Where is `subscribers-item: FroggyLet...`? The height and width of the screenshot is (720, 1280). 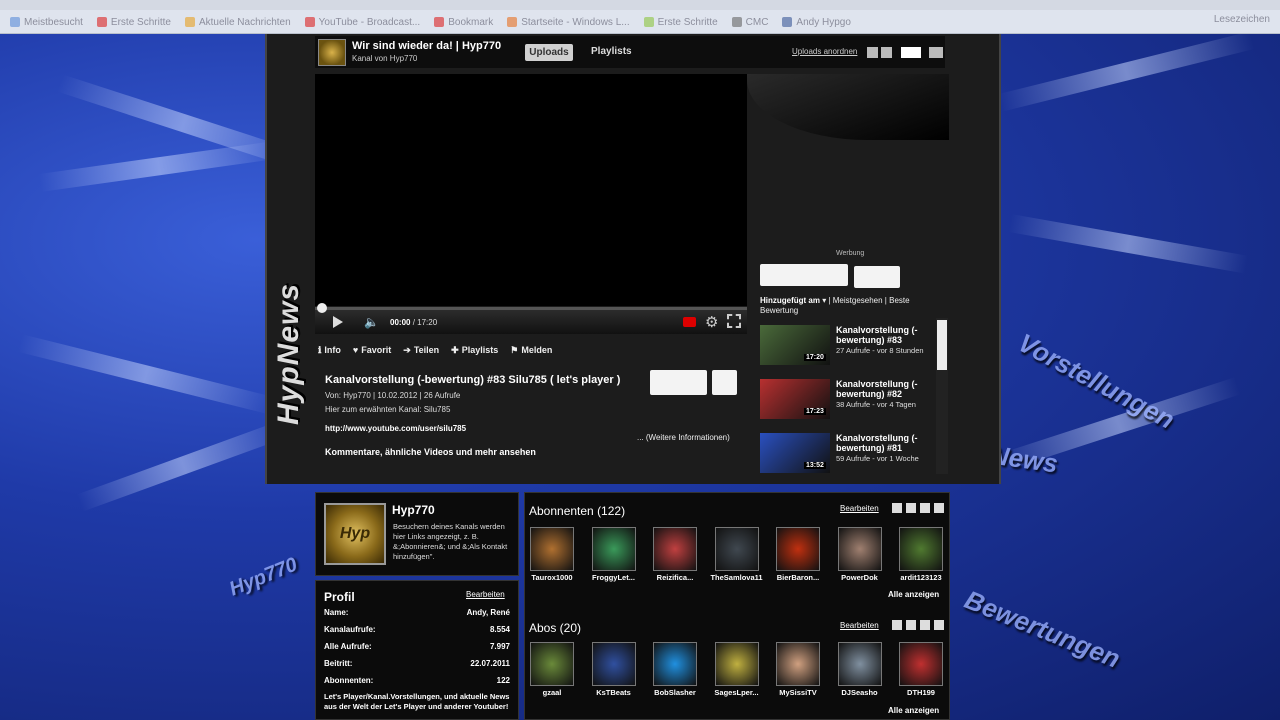 subscribers-item: FroggyLet... is located at coordinates (614, 554).